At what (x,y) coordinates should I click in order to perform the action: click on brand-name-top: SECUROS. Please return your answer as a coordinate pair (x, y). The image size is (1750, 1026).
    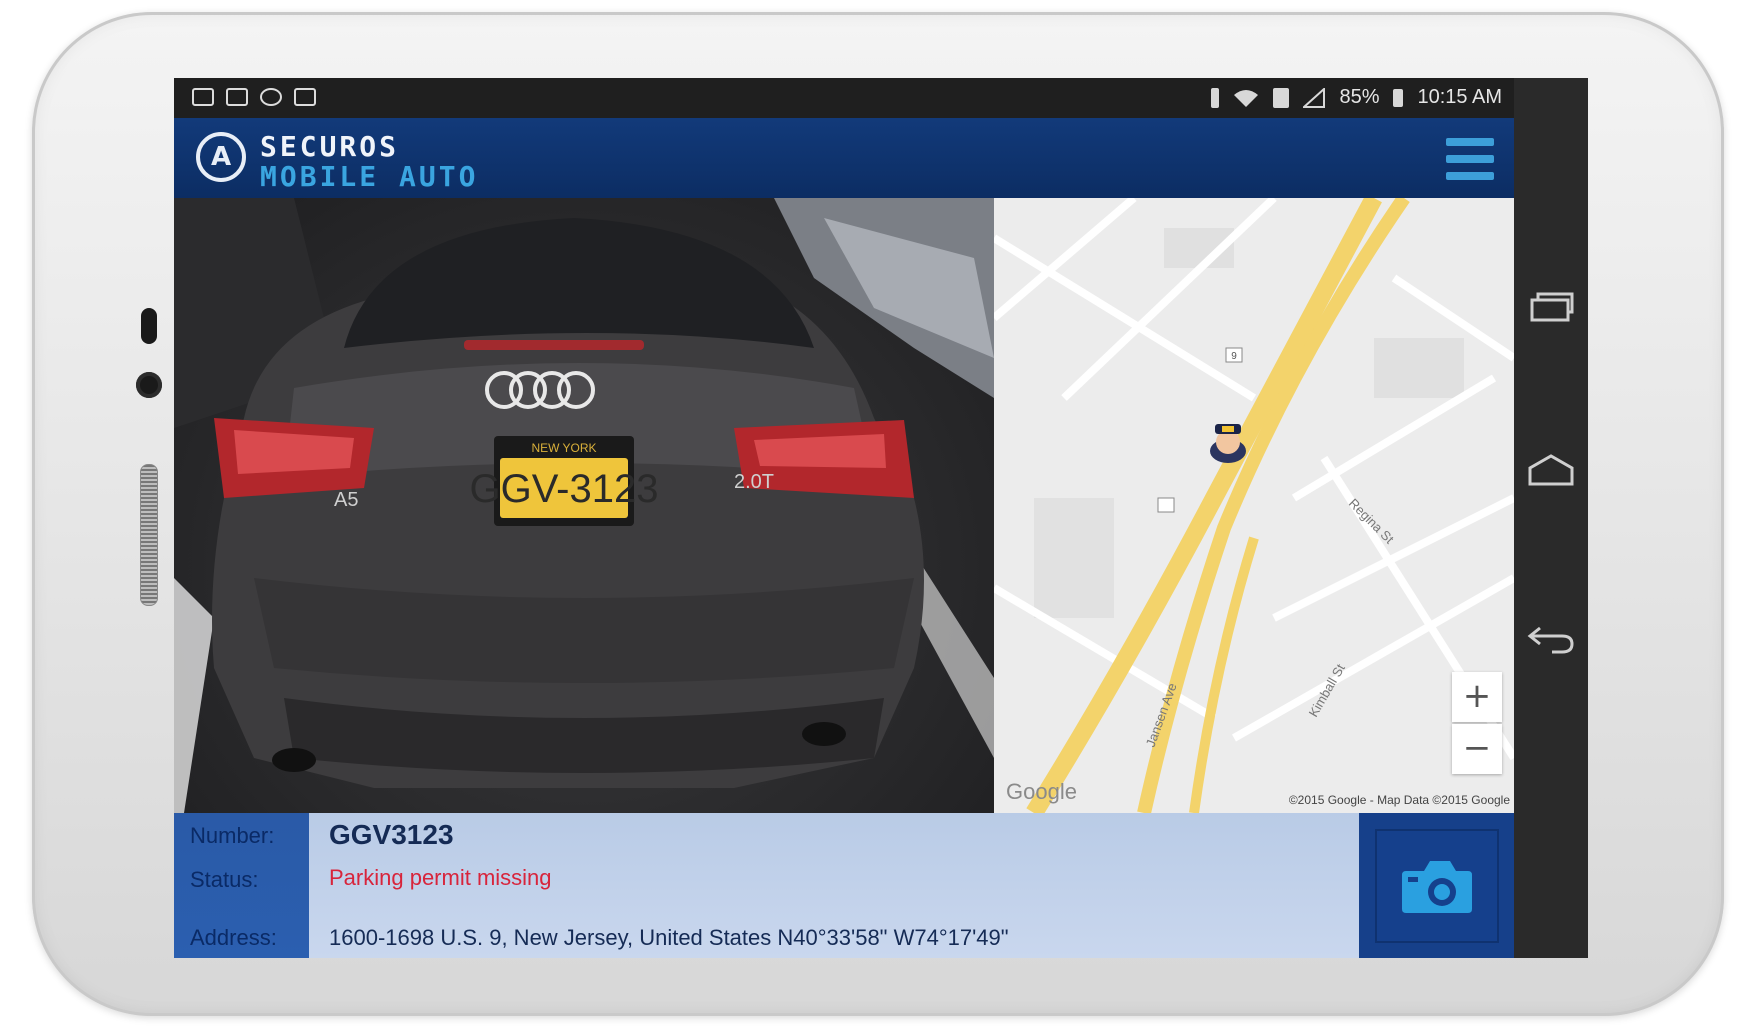
    Looking at the image, I should click on (330, 146).